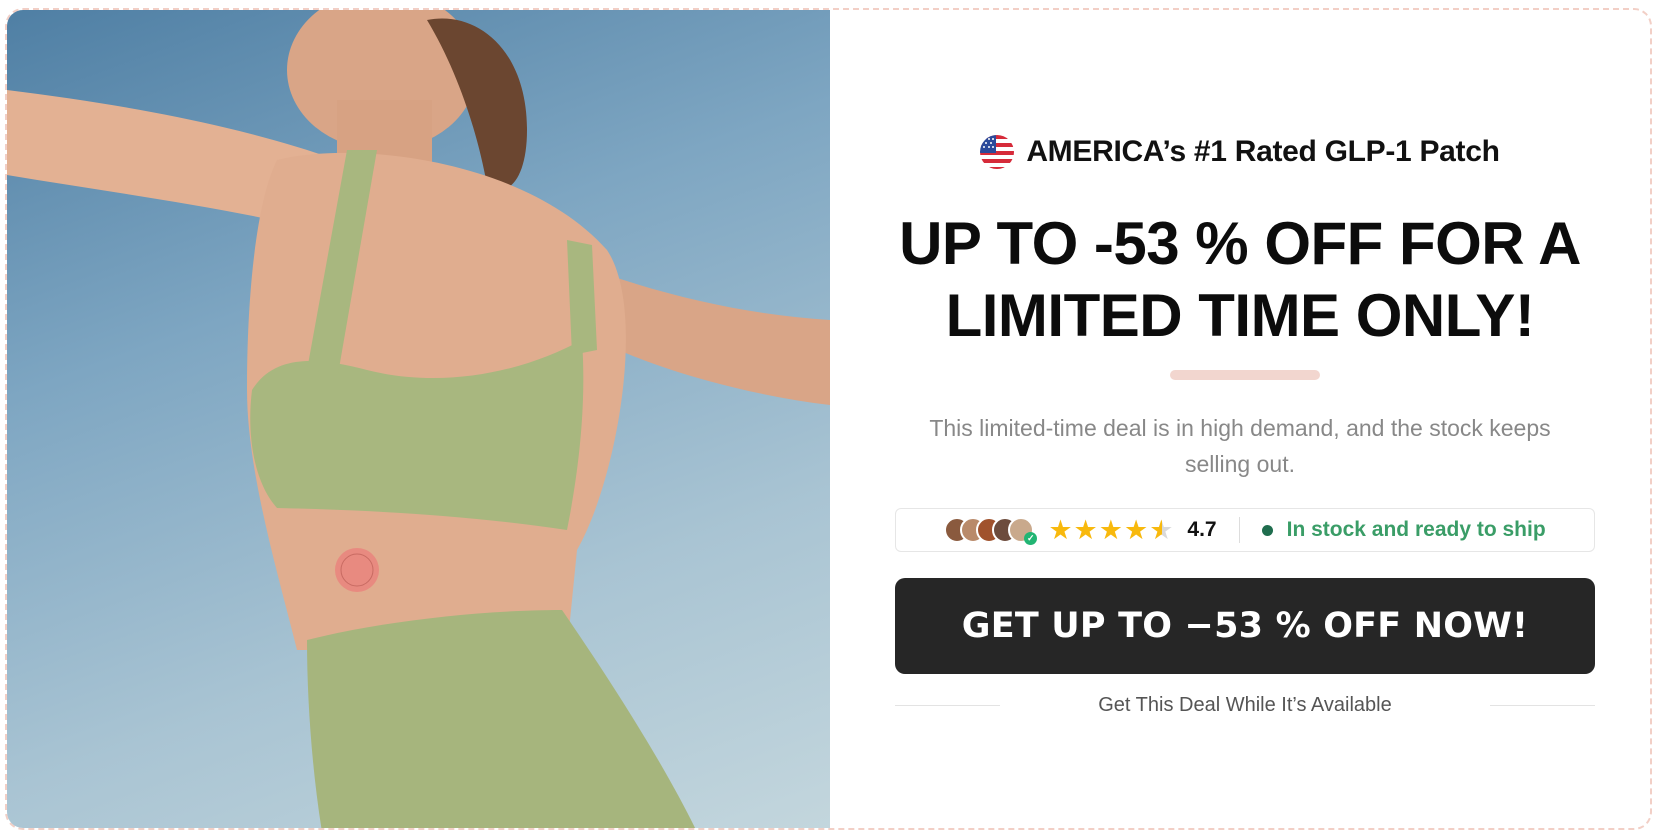 Image resolution: width=1659 pixels, height=832 pixels. I want to click on headline-line-2: LIMITED TIME ONLY!, so click(1240, 315).